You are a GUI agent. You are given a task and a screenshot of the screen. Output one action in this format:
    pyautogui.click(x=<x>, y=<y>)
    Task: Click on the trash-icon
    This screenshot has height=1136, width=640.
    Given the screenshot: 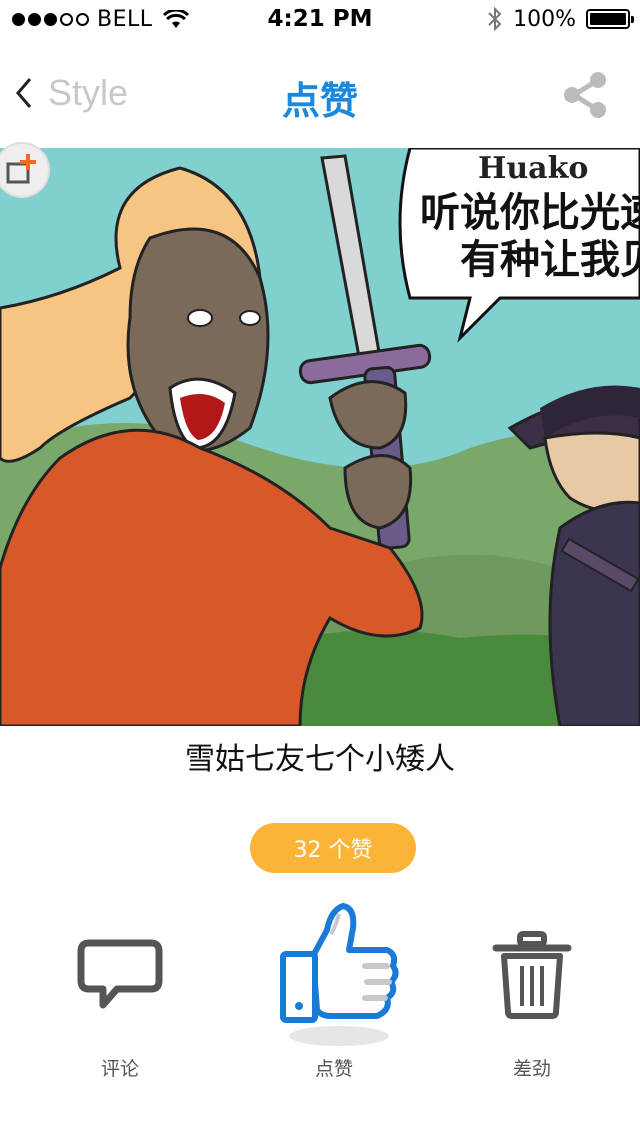 What is the action you would take?
    pyautogui.click(x=532, y=975)
    